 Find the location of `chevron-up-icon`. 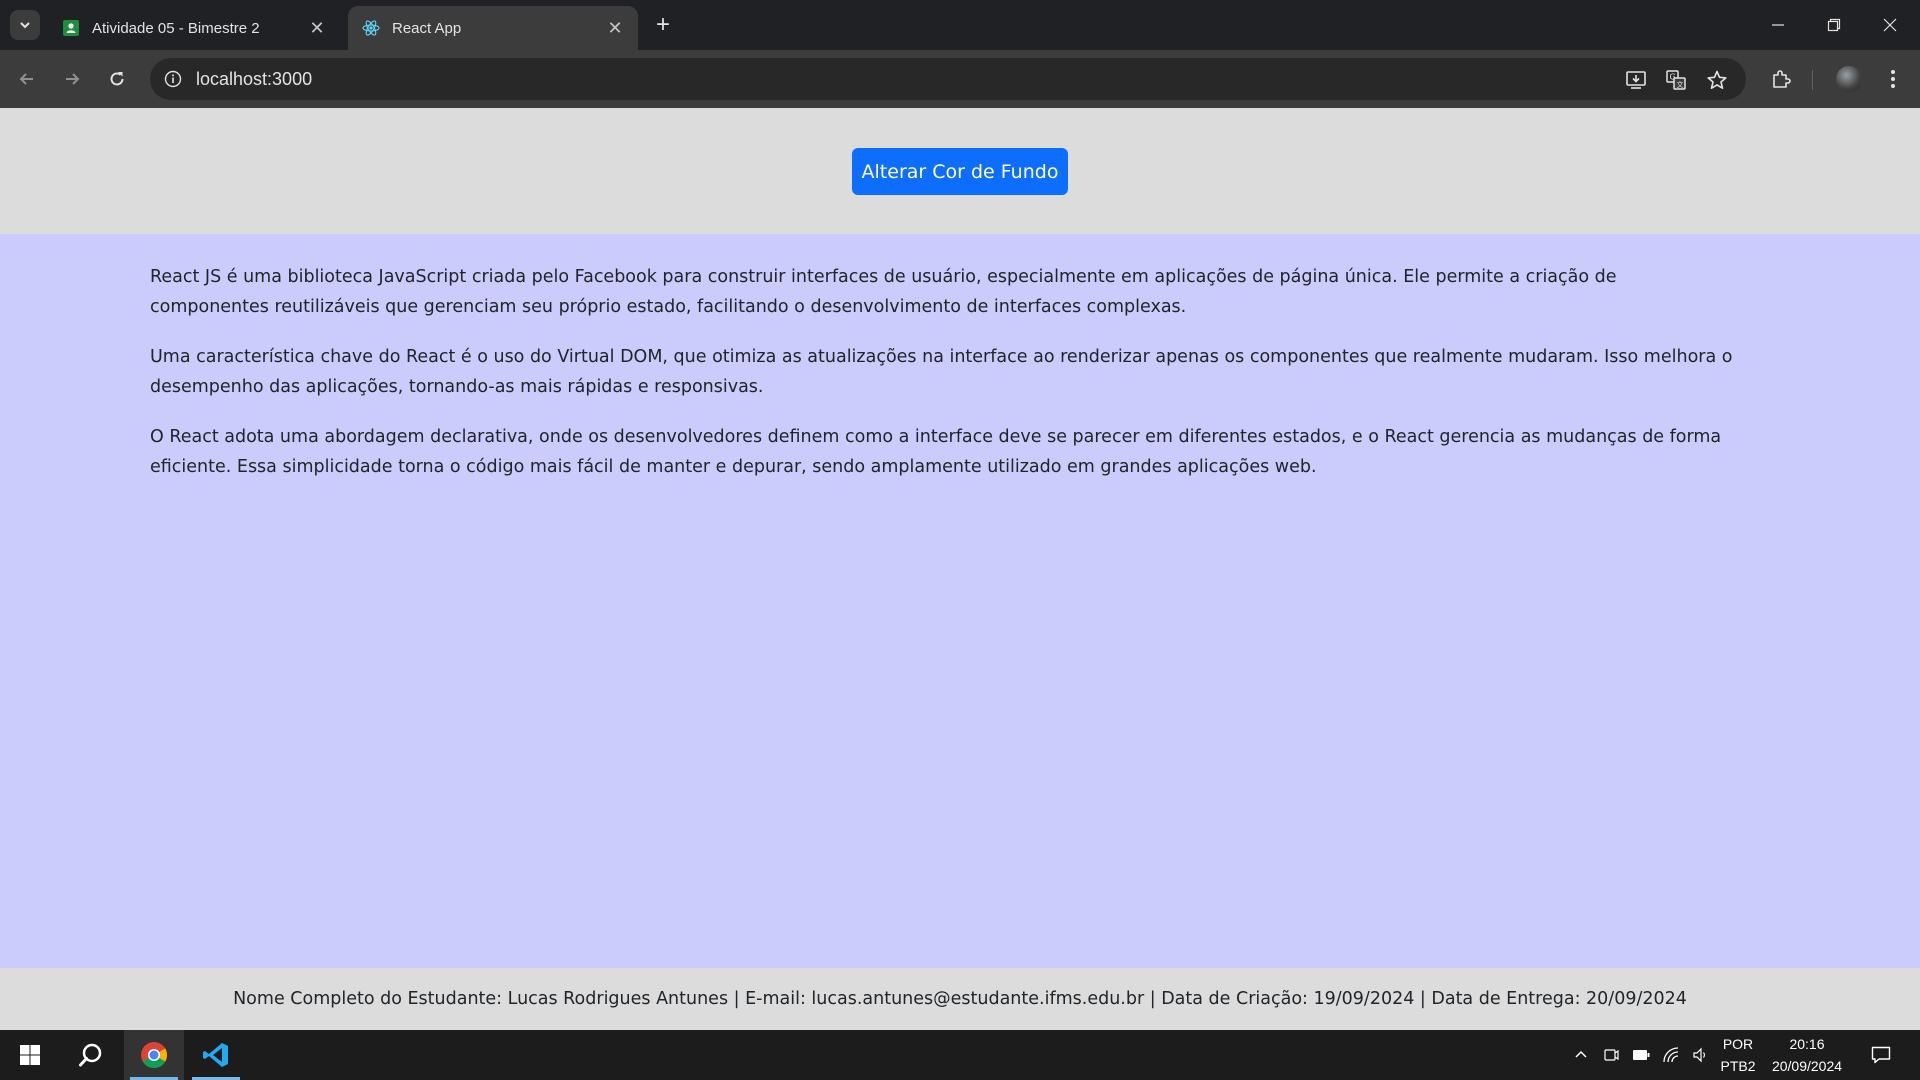

chevron-up-icon is located at coordinates (1581, 1055).